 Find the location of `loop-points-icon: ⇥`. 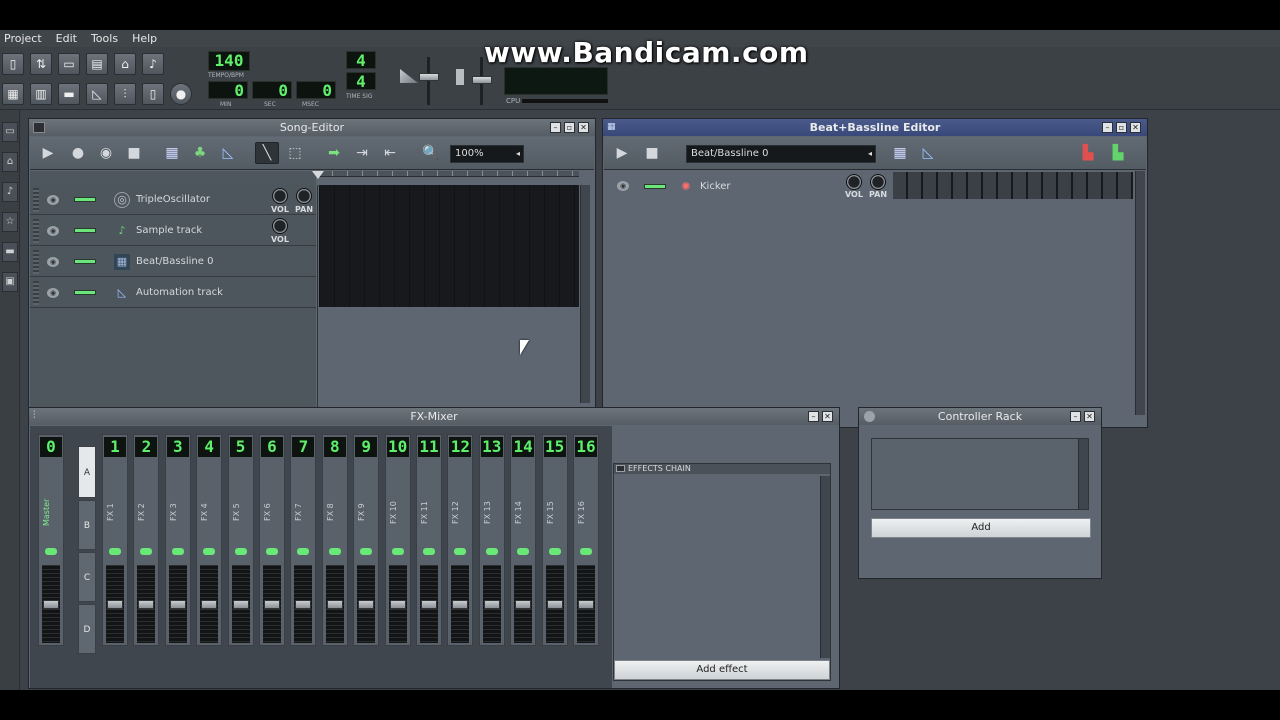

loop-points-icon: ⇥ is located at coordinates (362, 153).